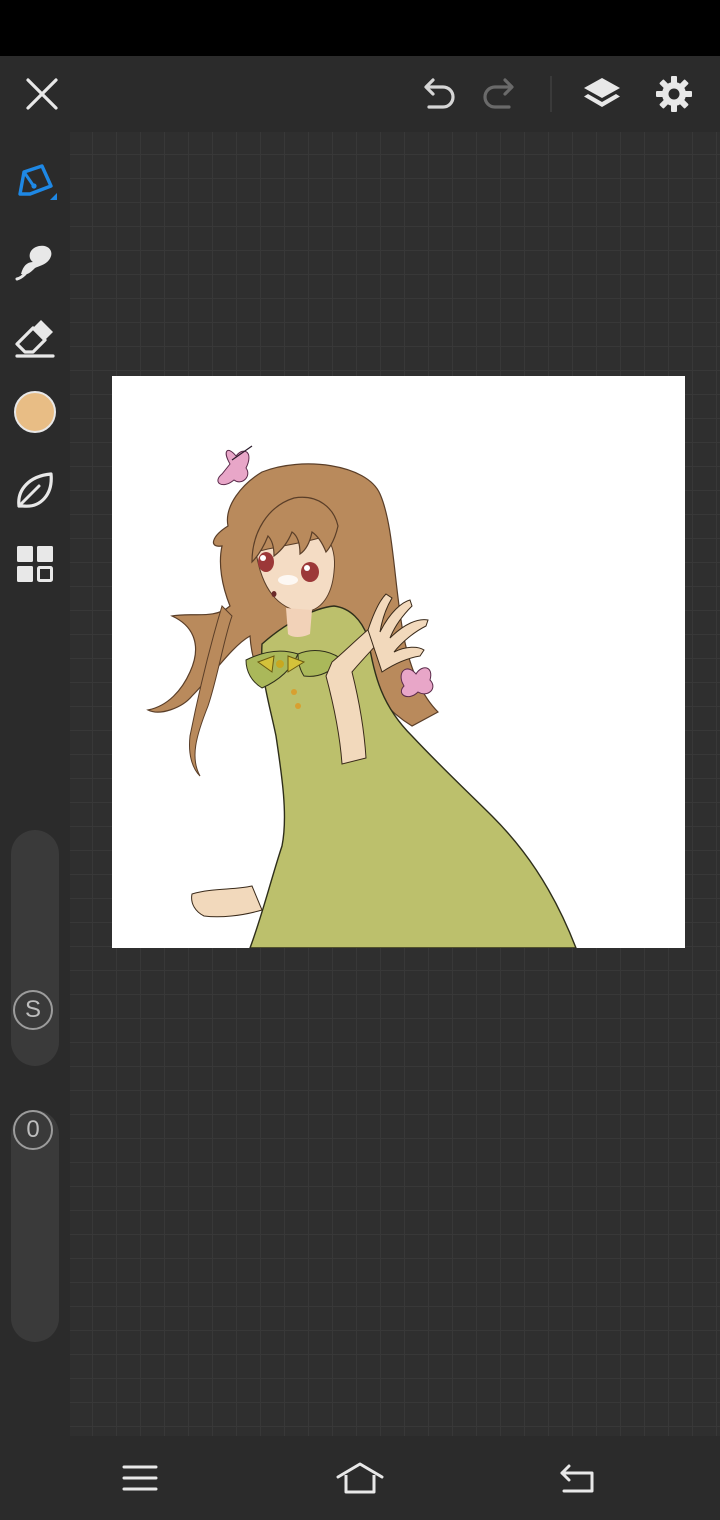 The height and width of the screenshot is (1520, 720). I want to click on status-bar, so click(360, 28).